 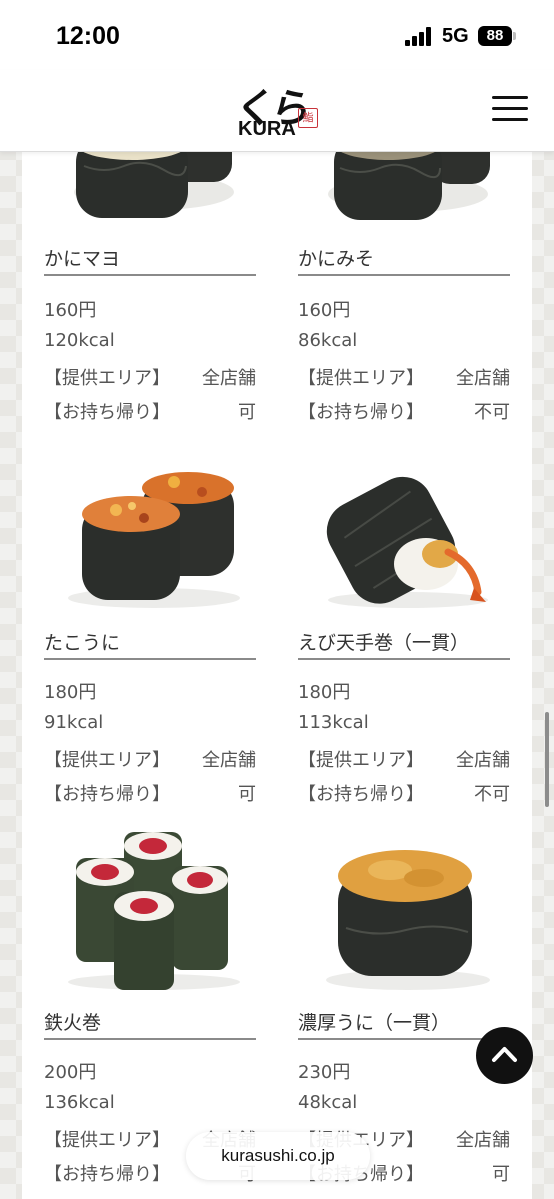 I want to click on item-kcal: 86kcal, so click(x=328, y=340).